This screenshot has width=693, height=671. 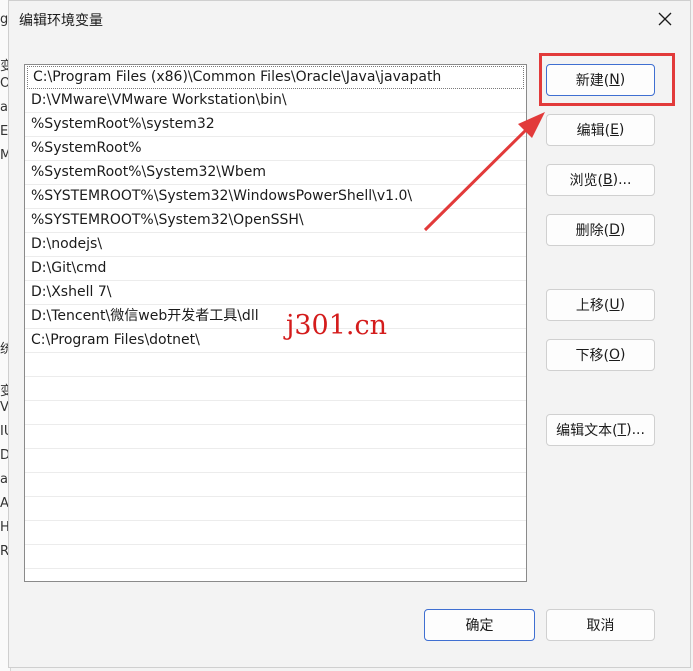 What do you see at coordinates (275, 101) in the screenshot?
I see `path-list-item: D:\VMware\VMware Workstation\bin\` at bounding box center [275, 101].